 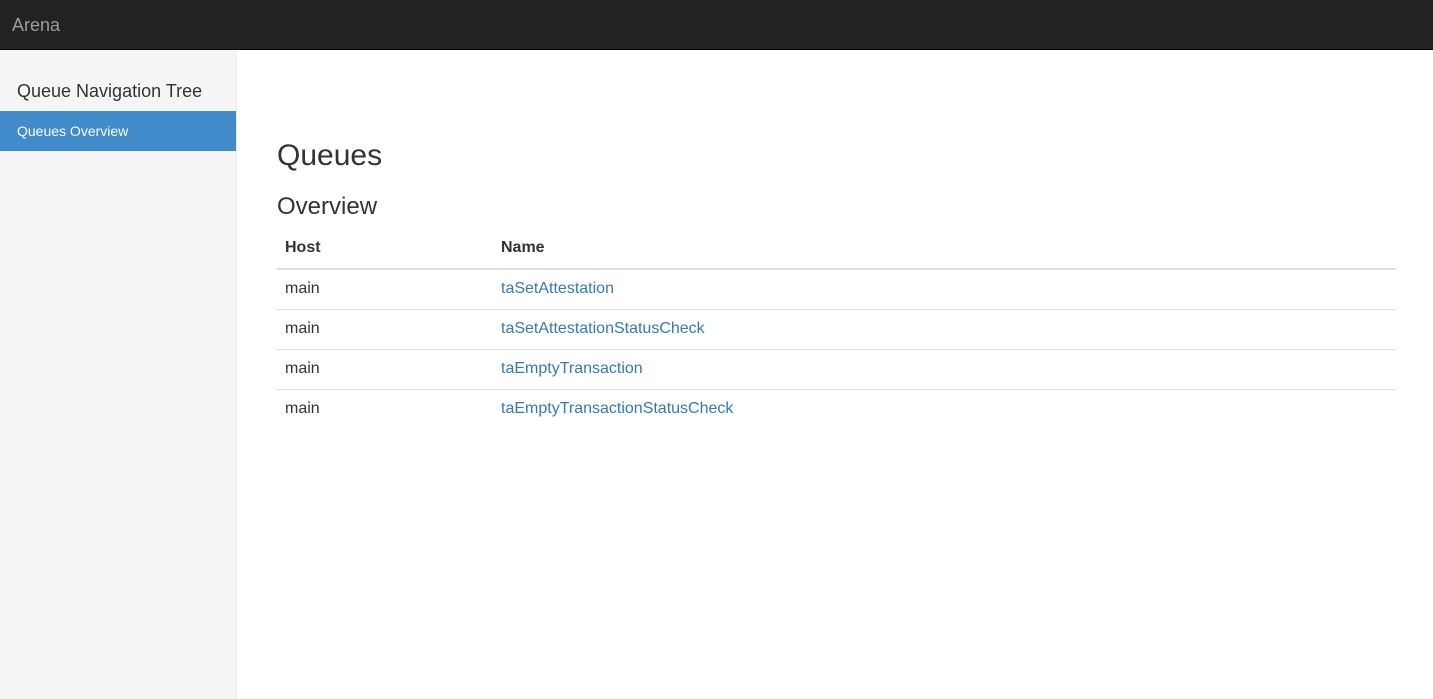 I want to click on table-row: main taEmptyTransaction, so click(x=836, y=369).